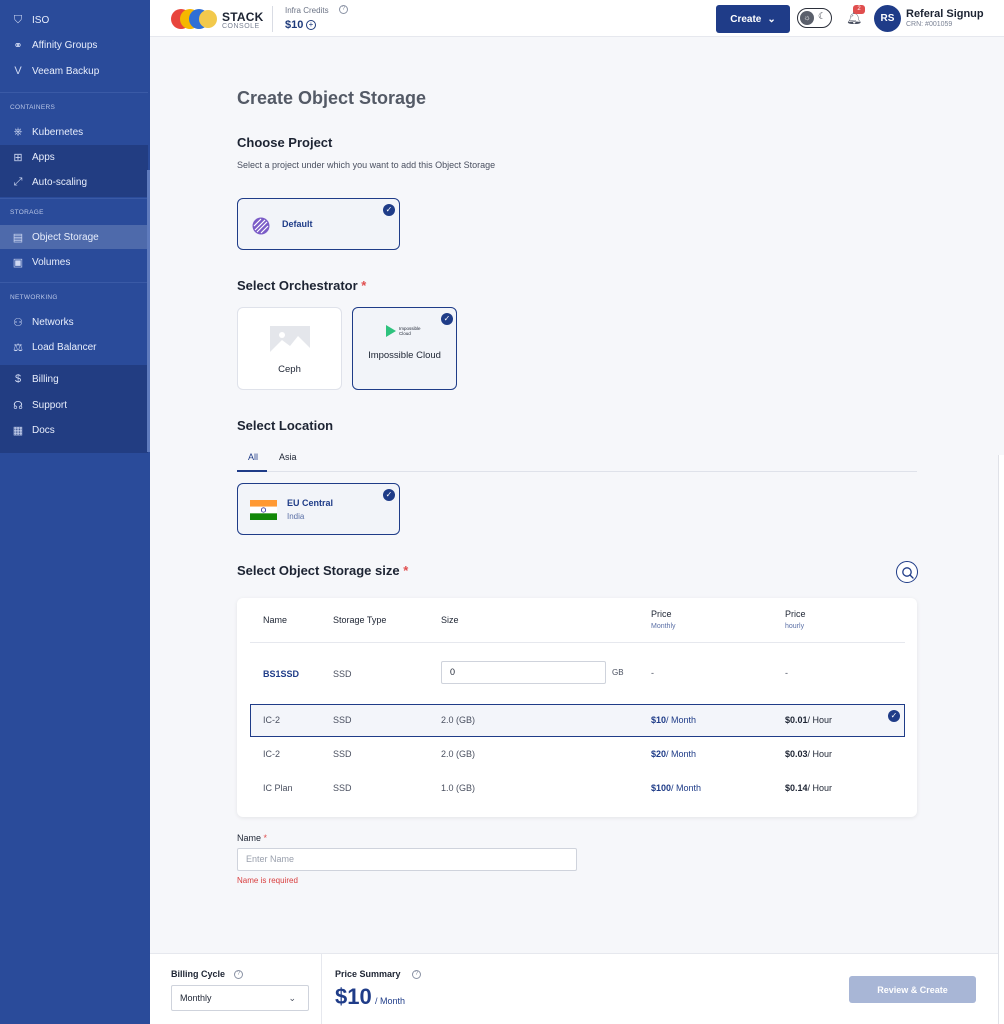 The width and height of the screenshot is (1004, 1024). What do you see at coordinates (342, 674) in the screenshot?
I see `custom-plan-type: SSD` at bounding box center [342, 674].